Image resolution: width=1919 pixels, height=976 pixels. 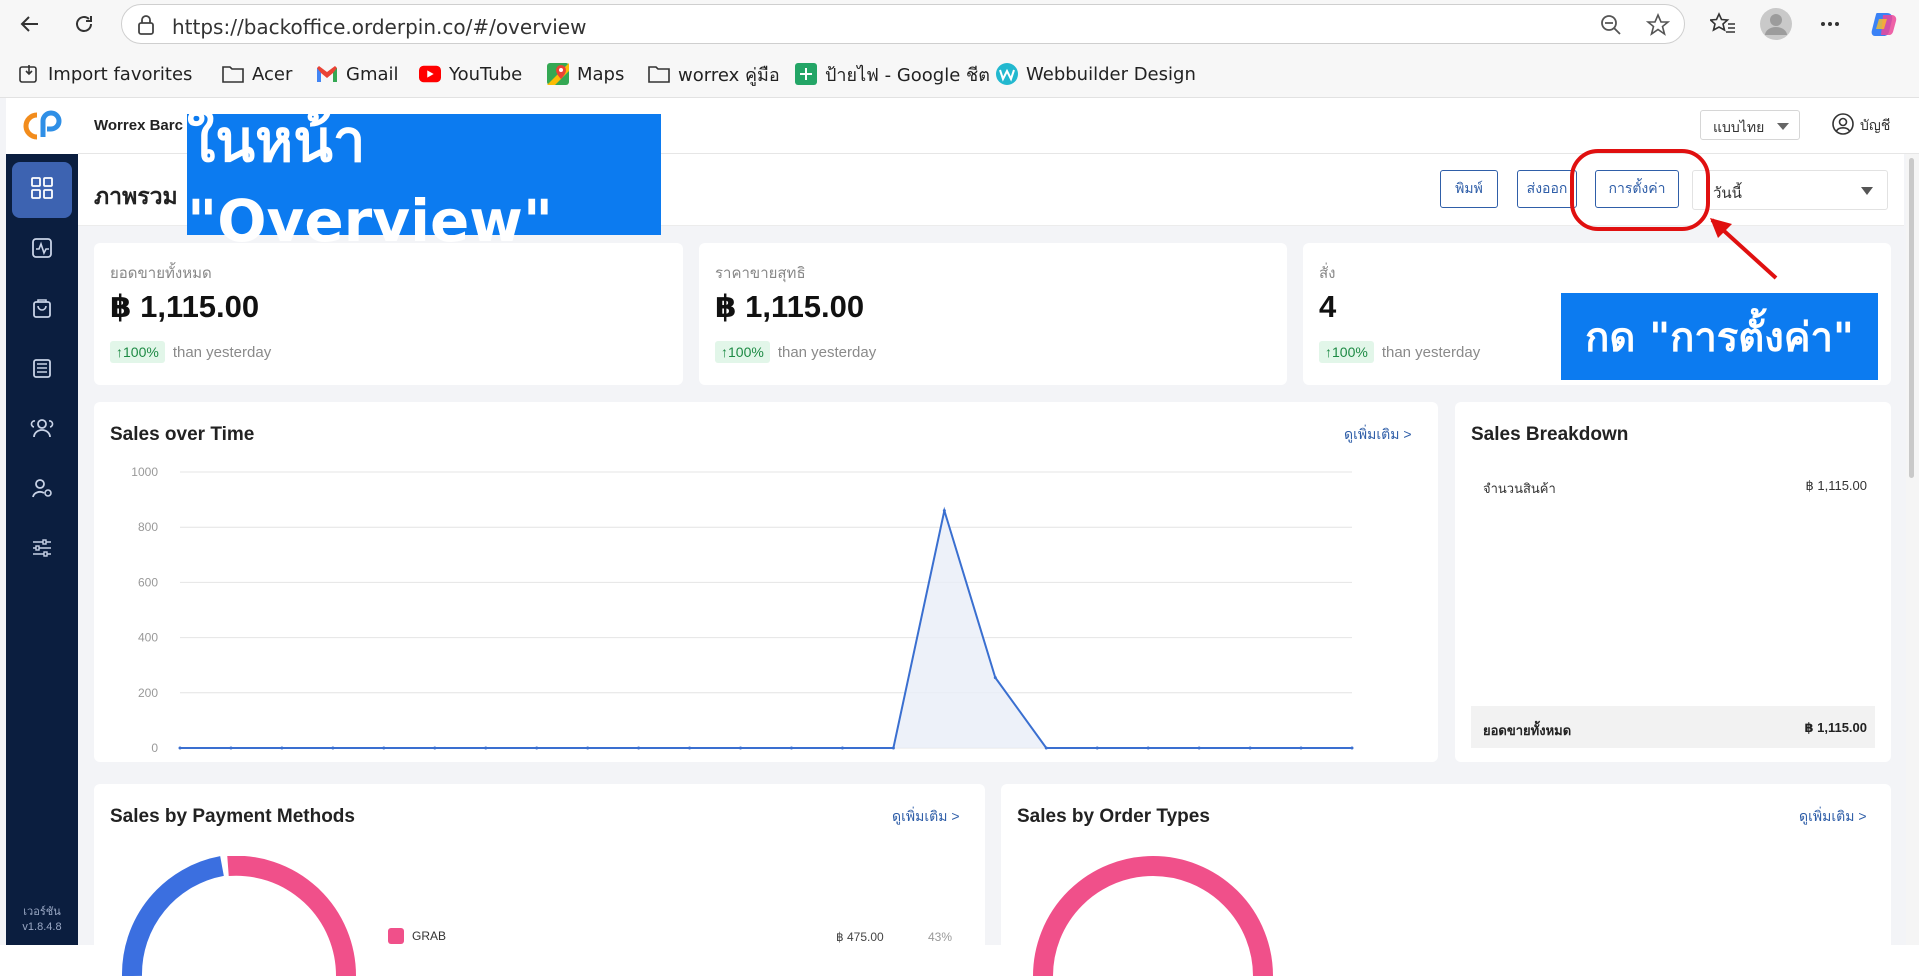 I want to click on y-tick-label: 0, so click(x=154, y=748).